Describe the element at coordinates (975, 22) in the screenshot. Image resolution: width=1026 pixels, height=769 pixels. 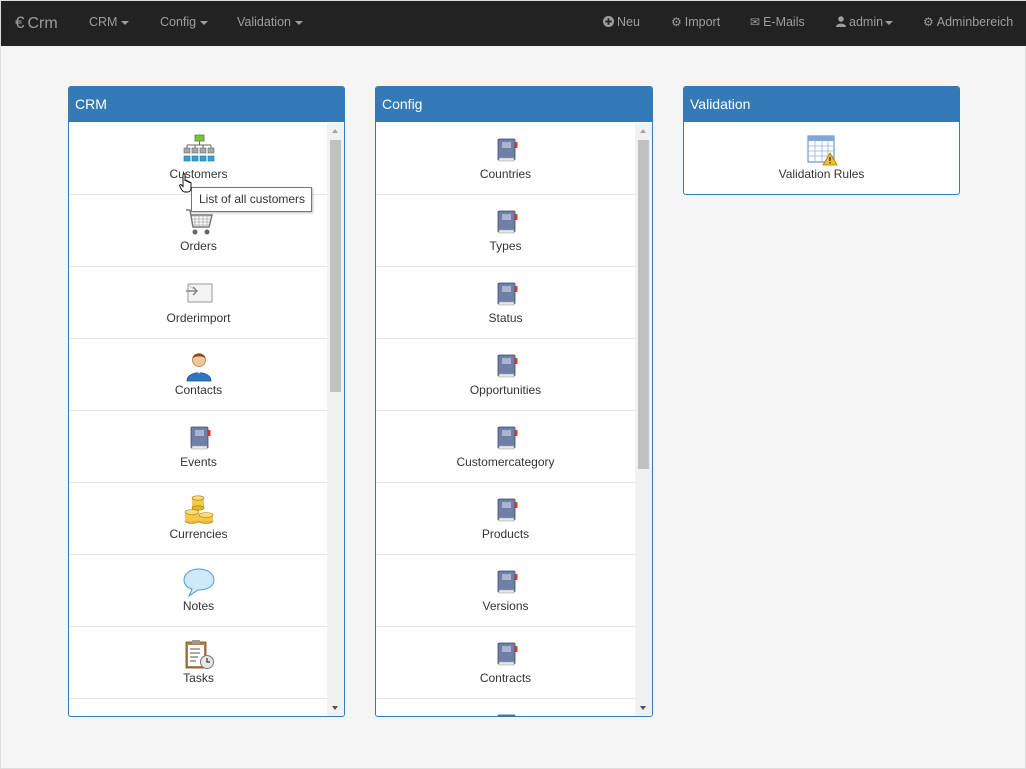
I see `nav-admin-label: Adminbereich` at that location.